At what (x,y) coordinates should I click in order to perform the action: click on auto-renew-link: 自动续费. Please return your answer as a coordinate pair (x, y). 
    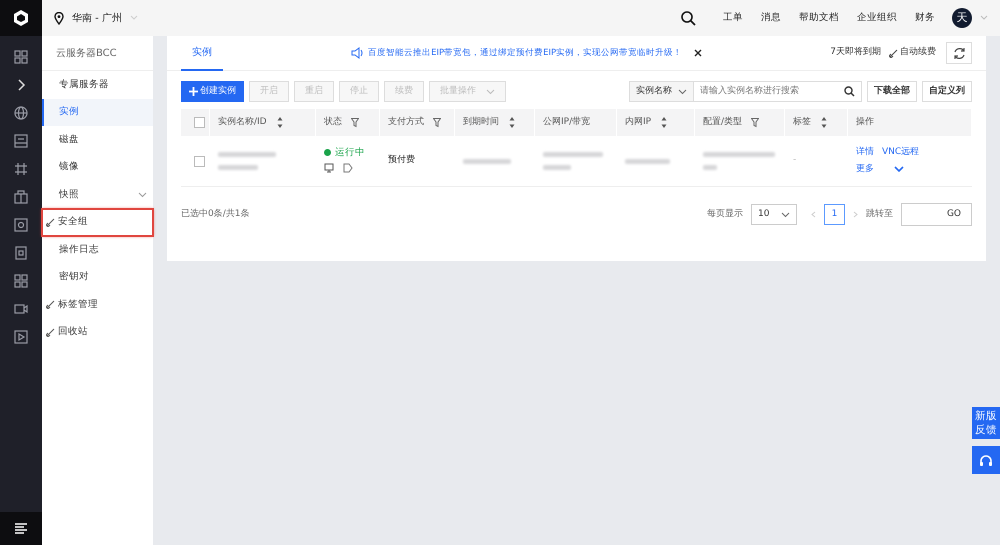
    Looking at the image, I should click on (918, 53).